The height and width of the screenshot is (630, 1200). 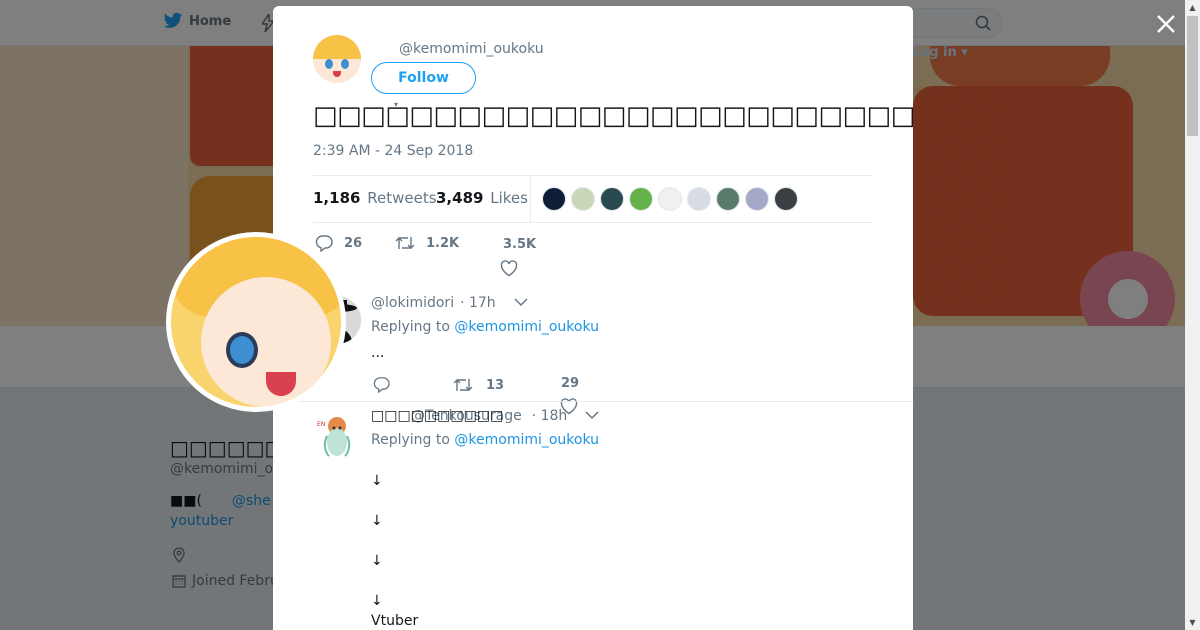 What do you see at coordinates (509, 268) in the screenshot?
I see `heart-icon` at bounding box center [509, 268].